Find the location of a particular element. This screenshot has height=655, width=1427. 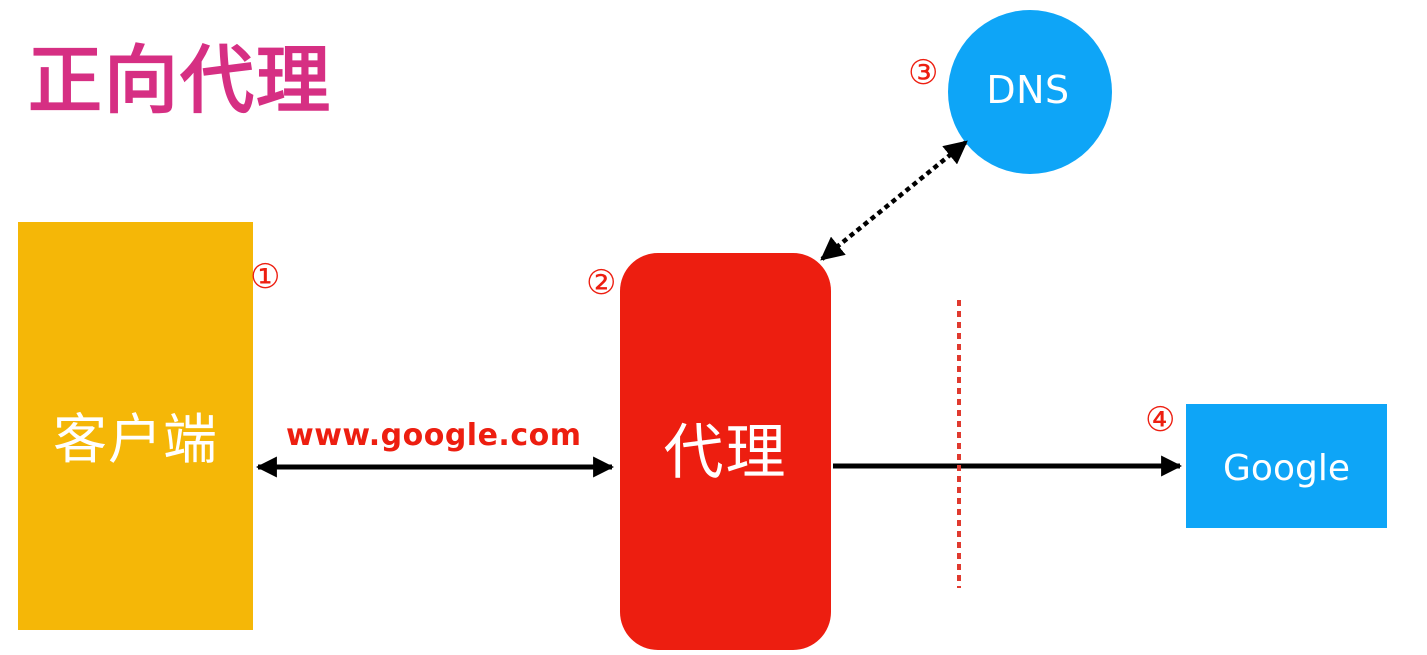

client-label: 客户端 is located at coordinates (135, 439).